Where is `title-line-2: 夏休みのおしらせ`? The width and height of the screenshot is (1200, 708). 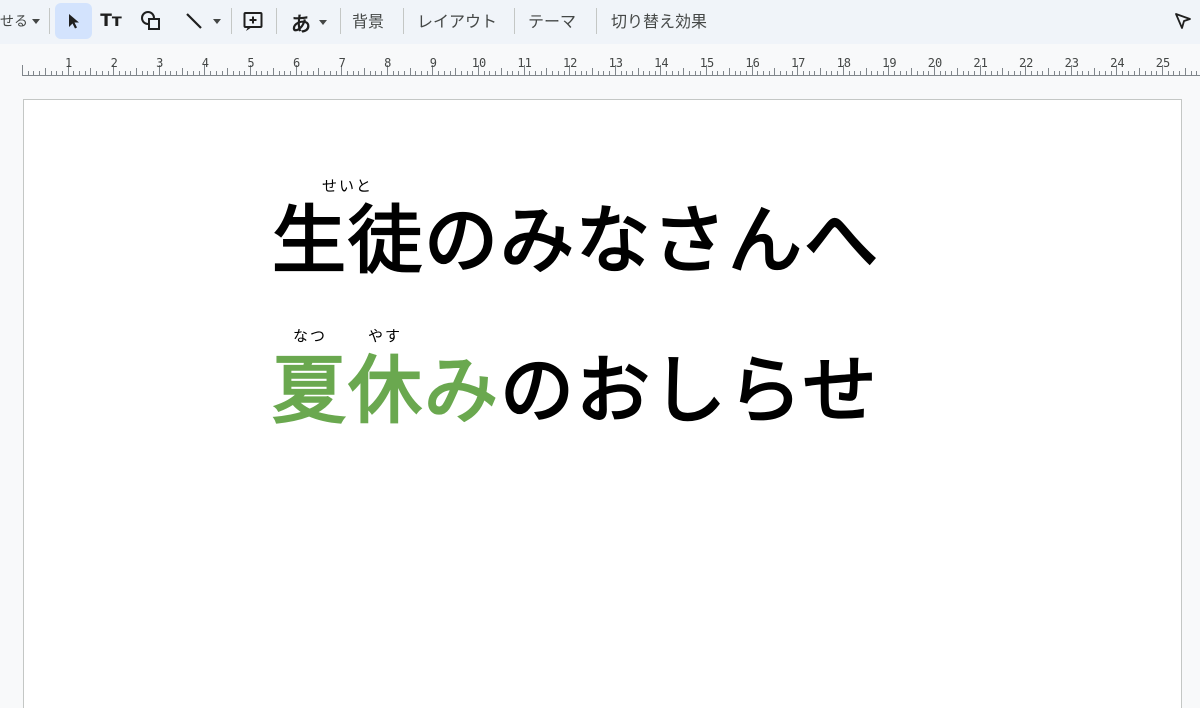
title-line-2: 夏休みのおしらせ is located at coordinates (575, 391).